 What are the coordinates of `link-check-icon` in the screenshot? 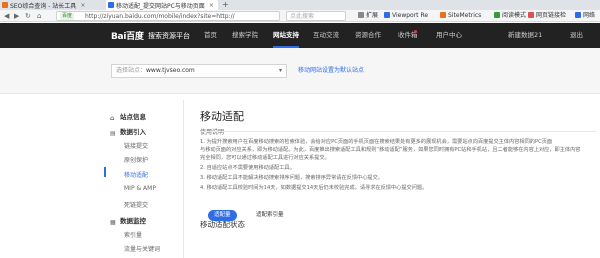 It's located at (531, 15).